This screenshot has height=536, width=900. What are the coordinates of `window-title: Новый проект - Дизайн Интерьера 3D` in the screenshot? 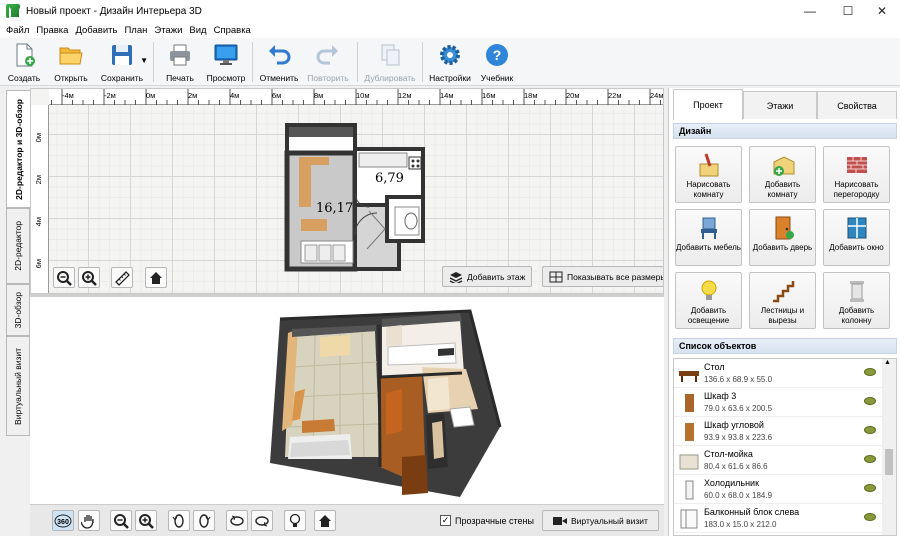 It's located at (114, 11).